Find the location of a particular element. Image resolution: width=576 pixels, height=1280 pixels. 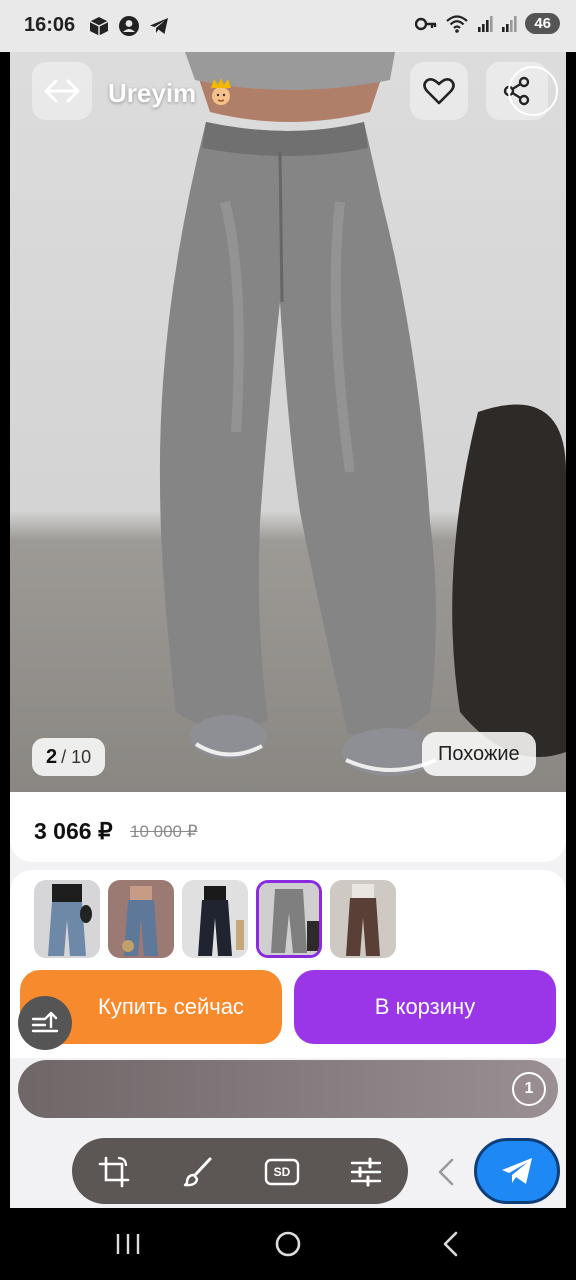

battery-level: 46 is located at coordinates (542, 23).